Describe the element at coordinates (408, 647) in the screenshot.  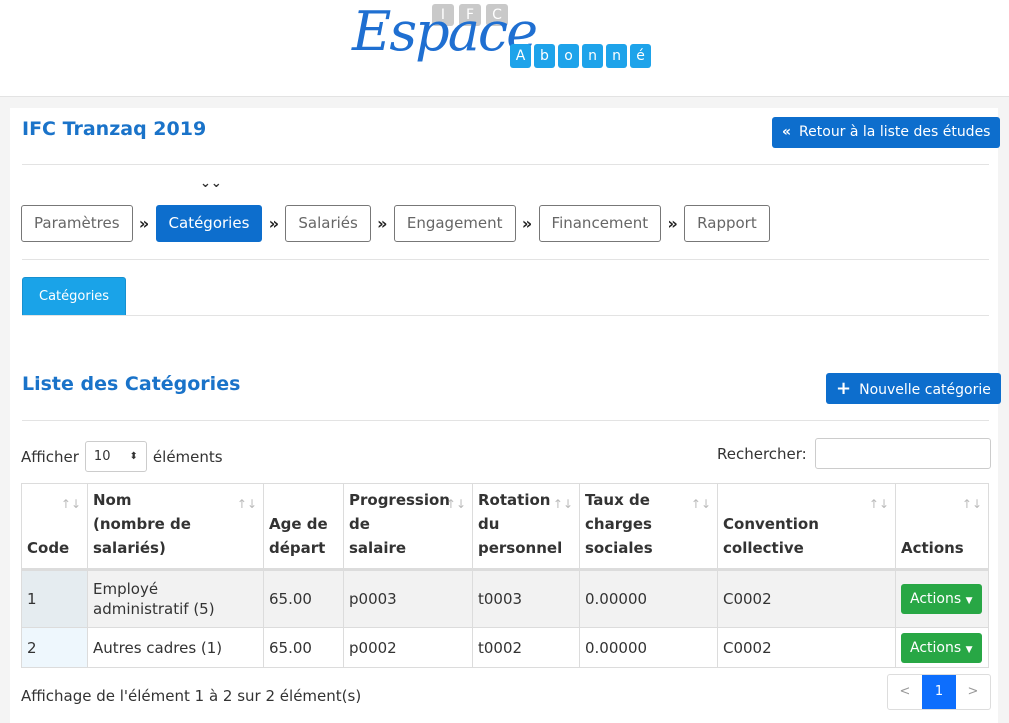
I see `cell-progression: p0002` at that location.